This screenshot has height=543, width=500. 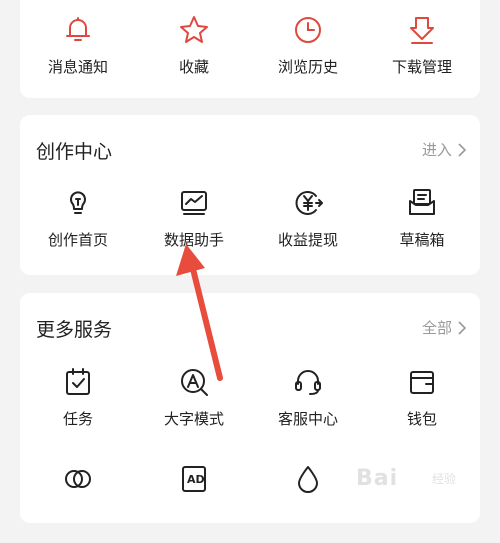 I want to click on create-center-enter-label: 进入, so click(x=436, y=150).